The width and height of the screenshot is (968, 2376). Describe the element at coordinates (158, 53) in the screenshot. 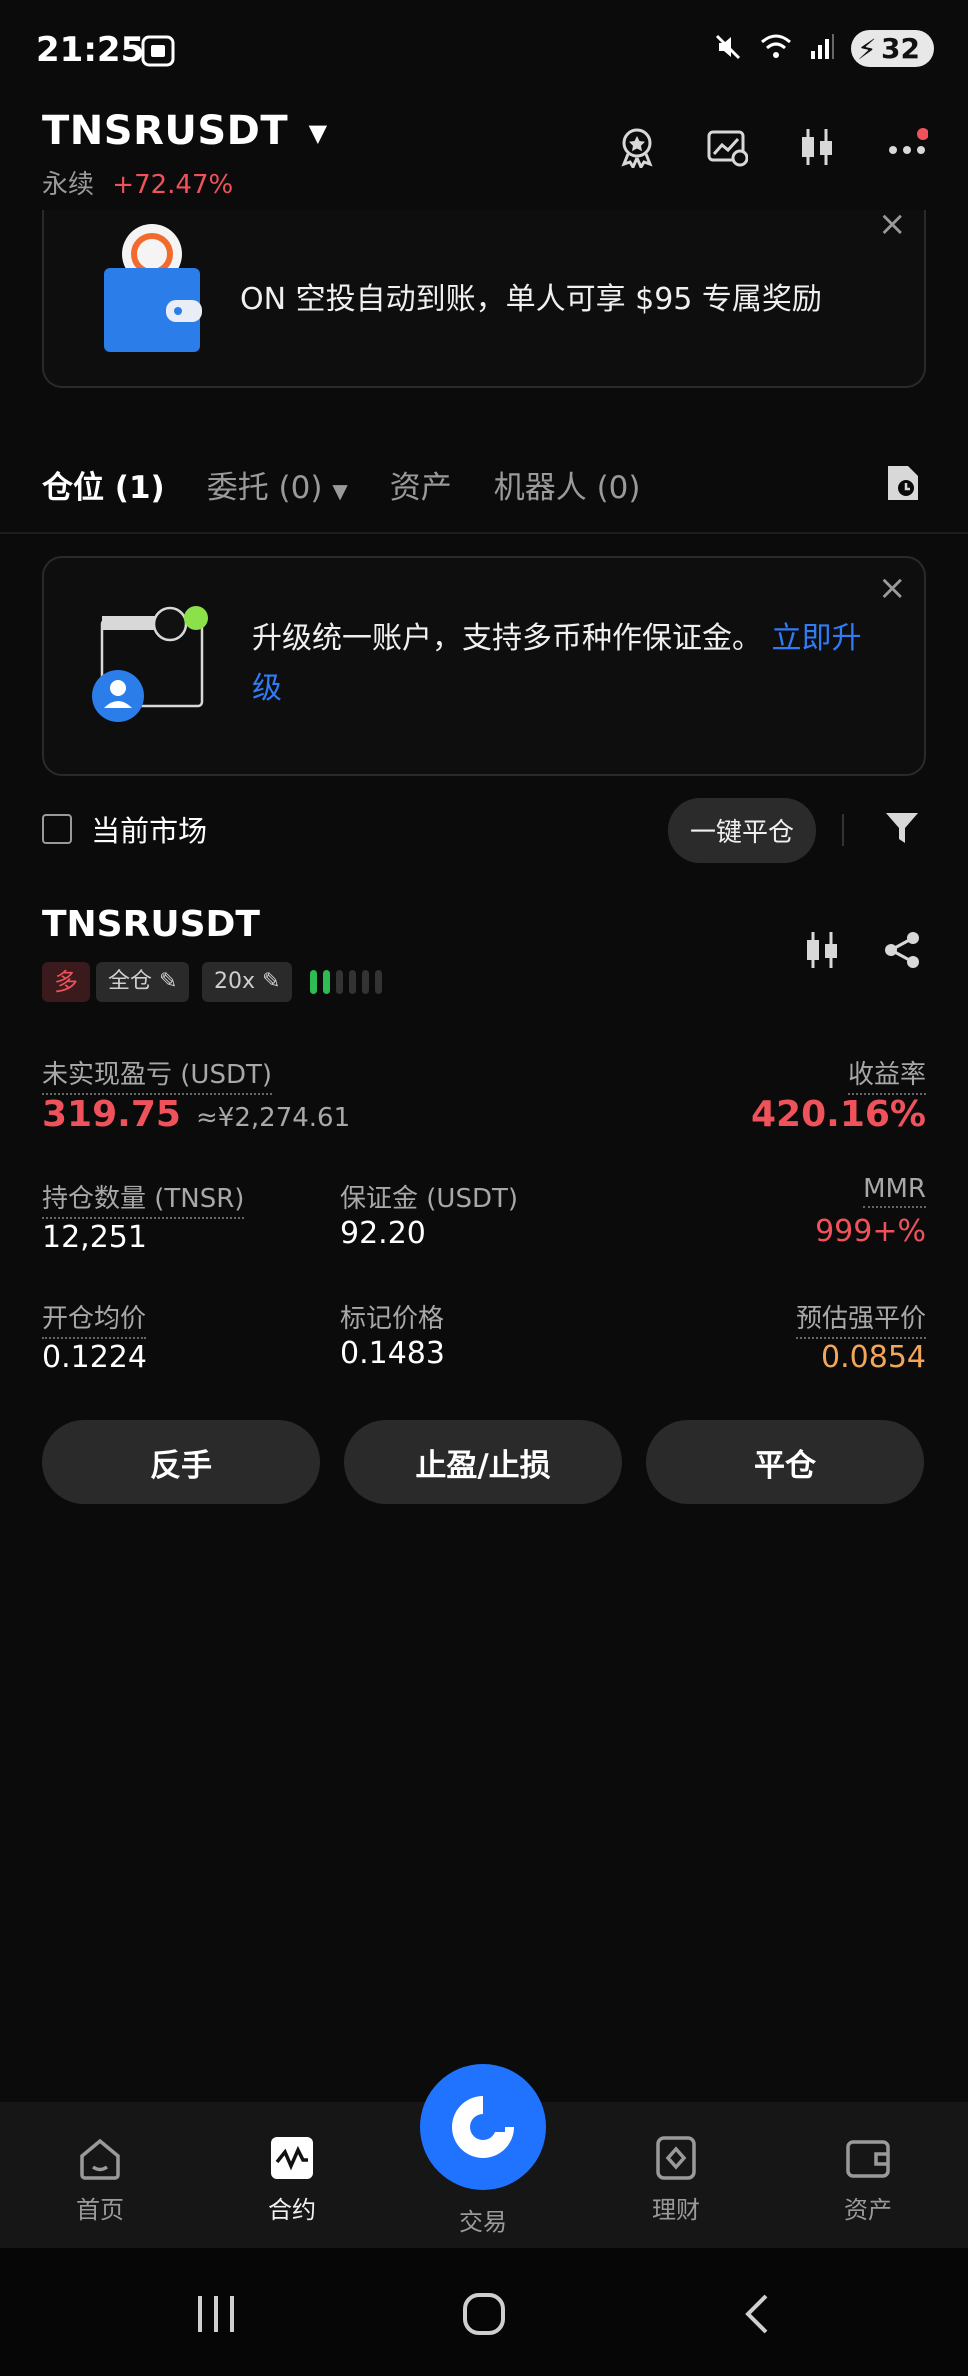

I see `screenshot-icon` at that location.